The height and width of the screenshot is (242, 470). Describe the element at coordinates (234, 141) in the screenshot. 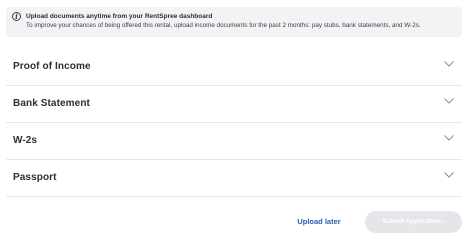

I see `section-w2s: W-2s` at that location.